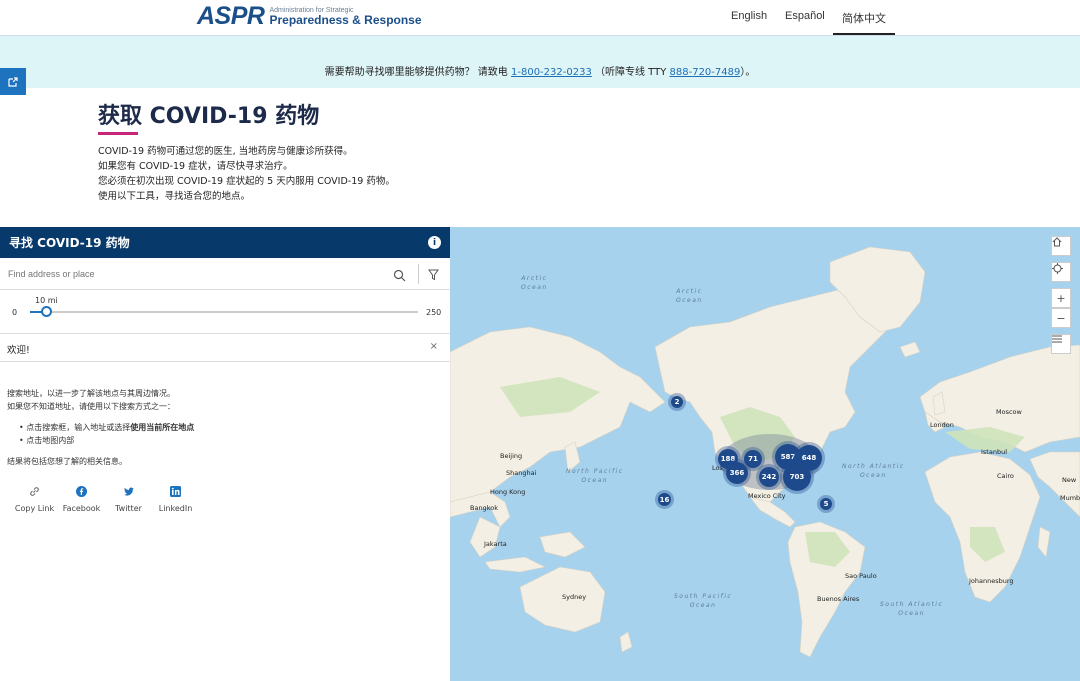 The width and height of the screenshot is (1080, 681). What do you see at coordinates (234, 440) in the screenshot?
I see `list-item: 点击地图内部` at bounding box center [234, 440].